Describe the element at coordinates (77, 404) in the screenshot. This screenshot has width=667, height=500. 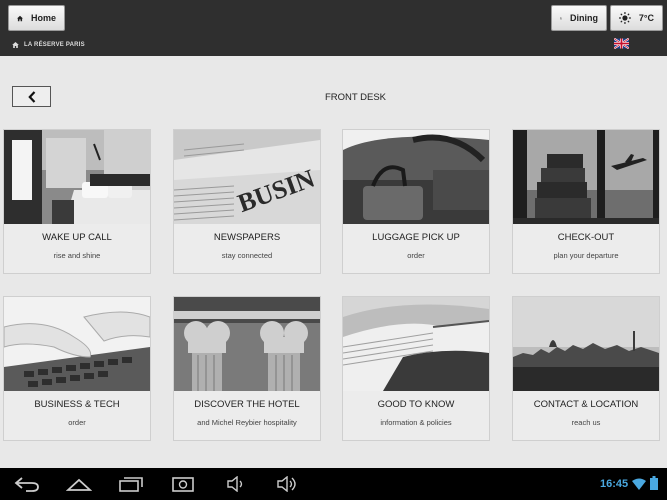
I see `tile-title: BUSINESS & TECH` at that location.